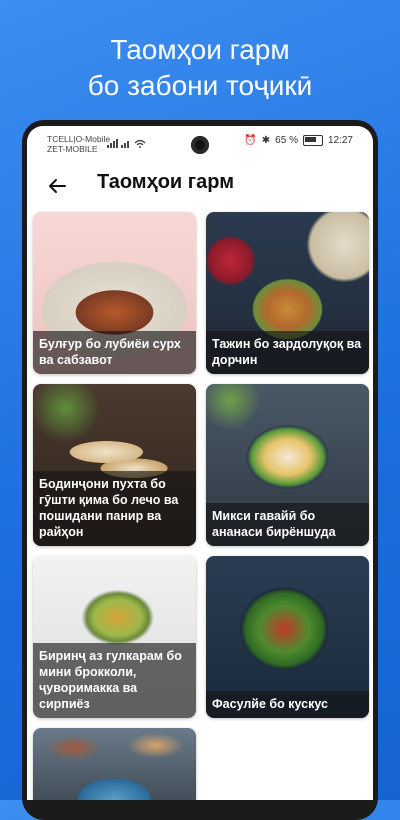  Describe the element at coordinates (165, 182) in the screenshot. I see `page-title: Таомҳои гарм` at that location.